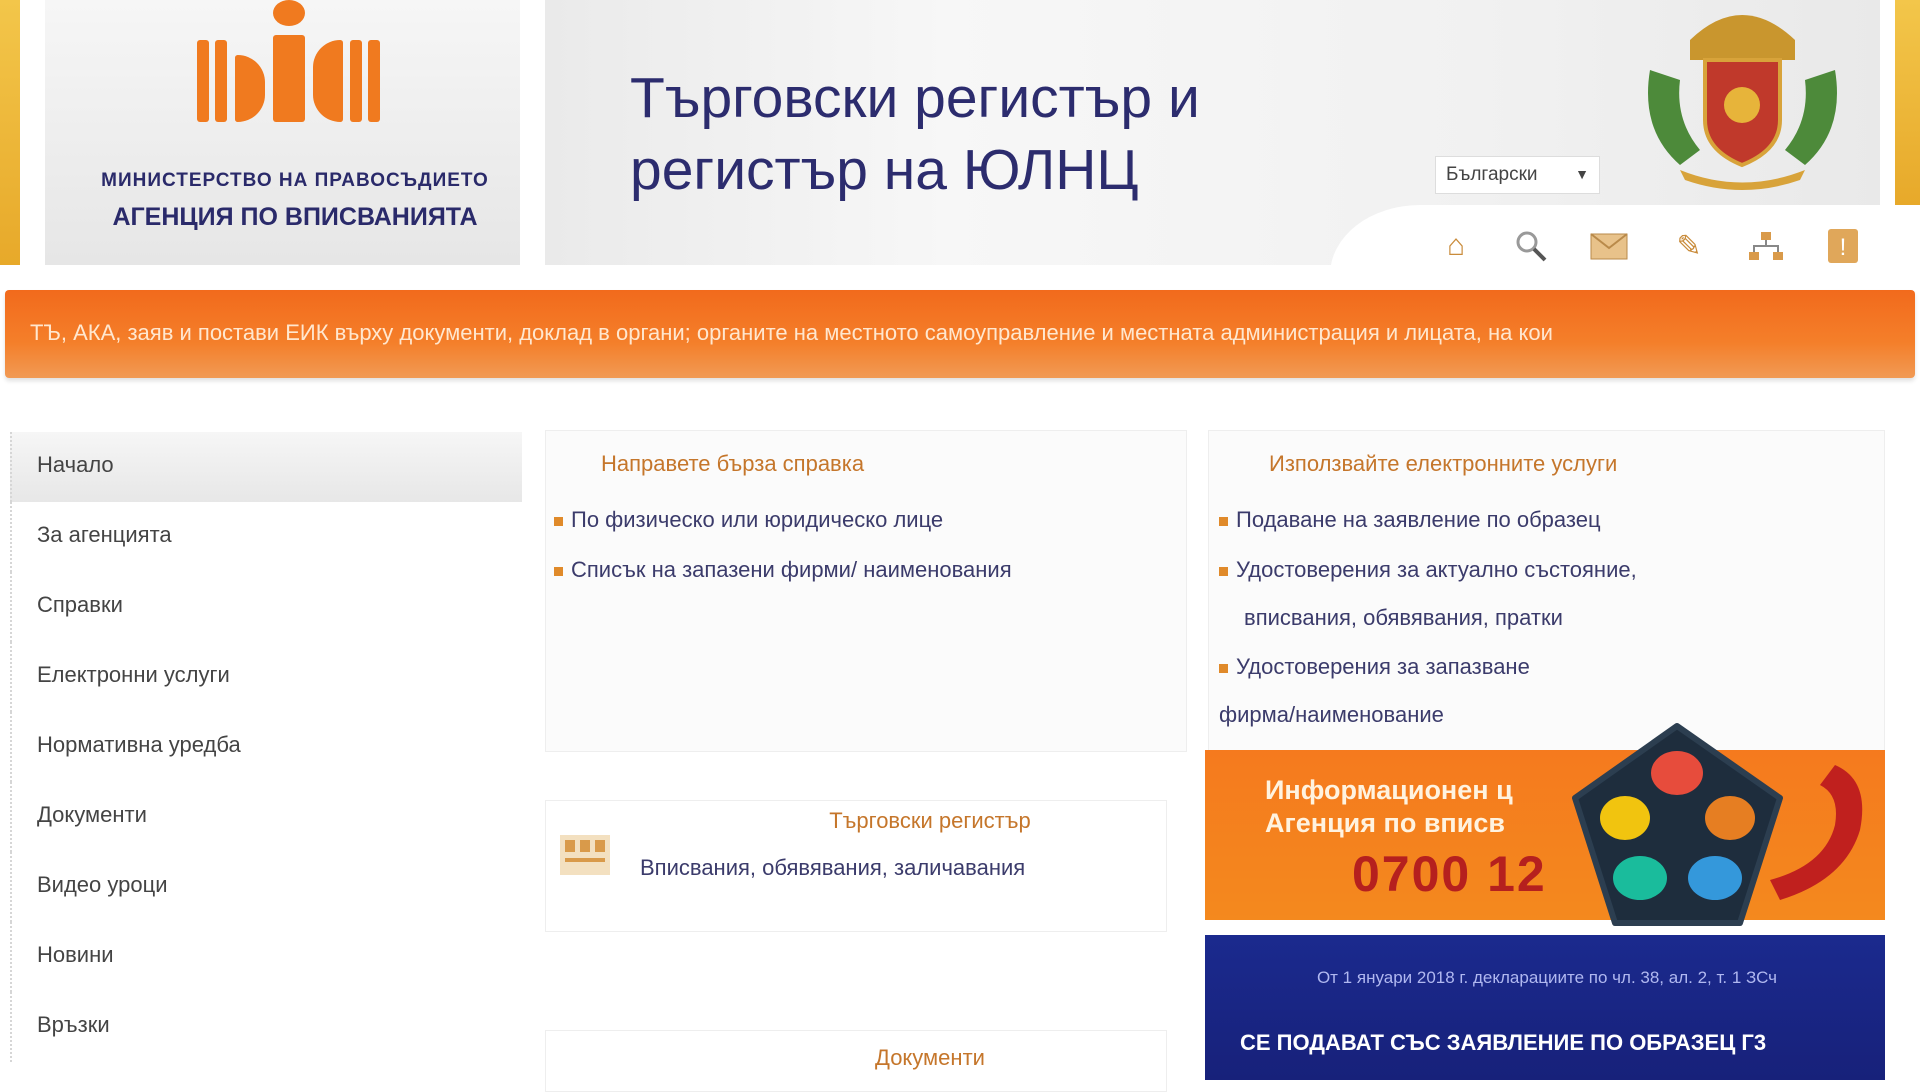 The height and width of the screenshot is (1092, 1920). Describe the element at coordinates (930, 1058) in the screenshot. I see `documents-title: Документи` at that location.